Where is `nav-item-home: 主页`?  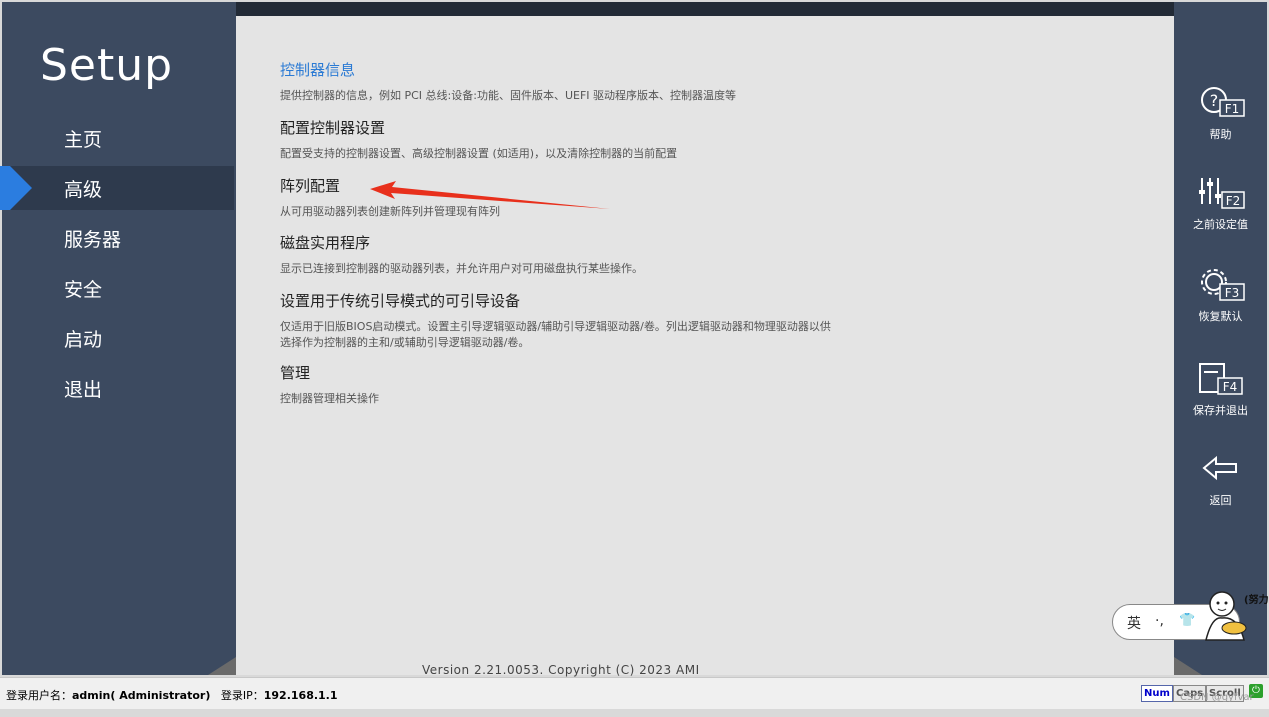 nav-item-home: 主页 is located at coordinates (118, 138).